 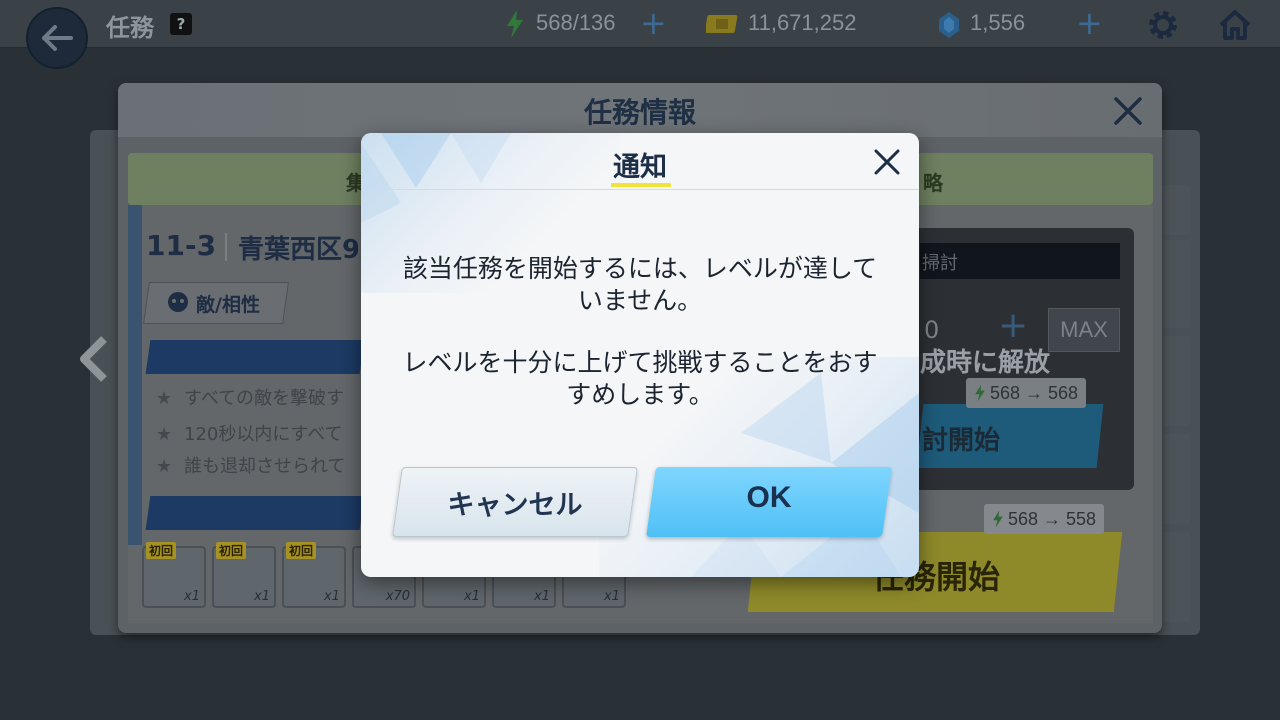 I want to click on stage-image-strip, so click(x=135, y=375).